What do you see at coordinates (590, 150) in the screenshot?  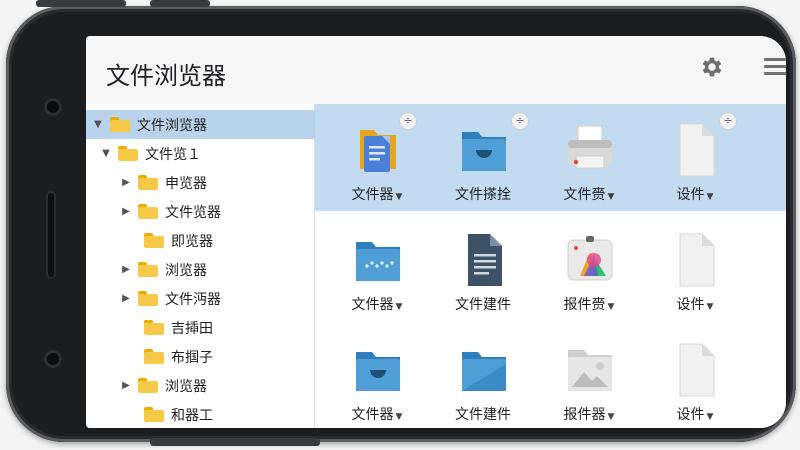 I see `printer-icon` at bounding box center [590, 150].